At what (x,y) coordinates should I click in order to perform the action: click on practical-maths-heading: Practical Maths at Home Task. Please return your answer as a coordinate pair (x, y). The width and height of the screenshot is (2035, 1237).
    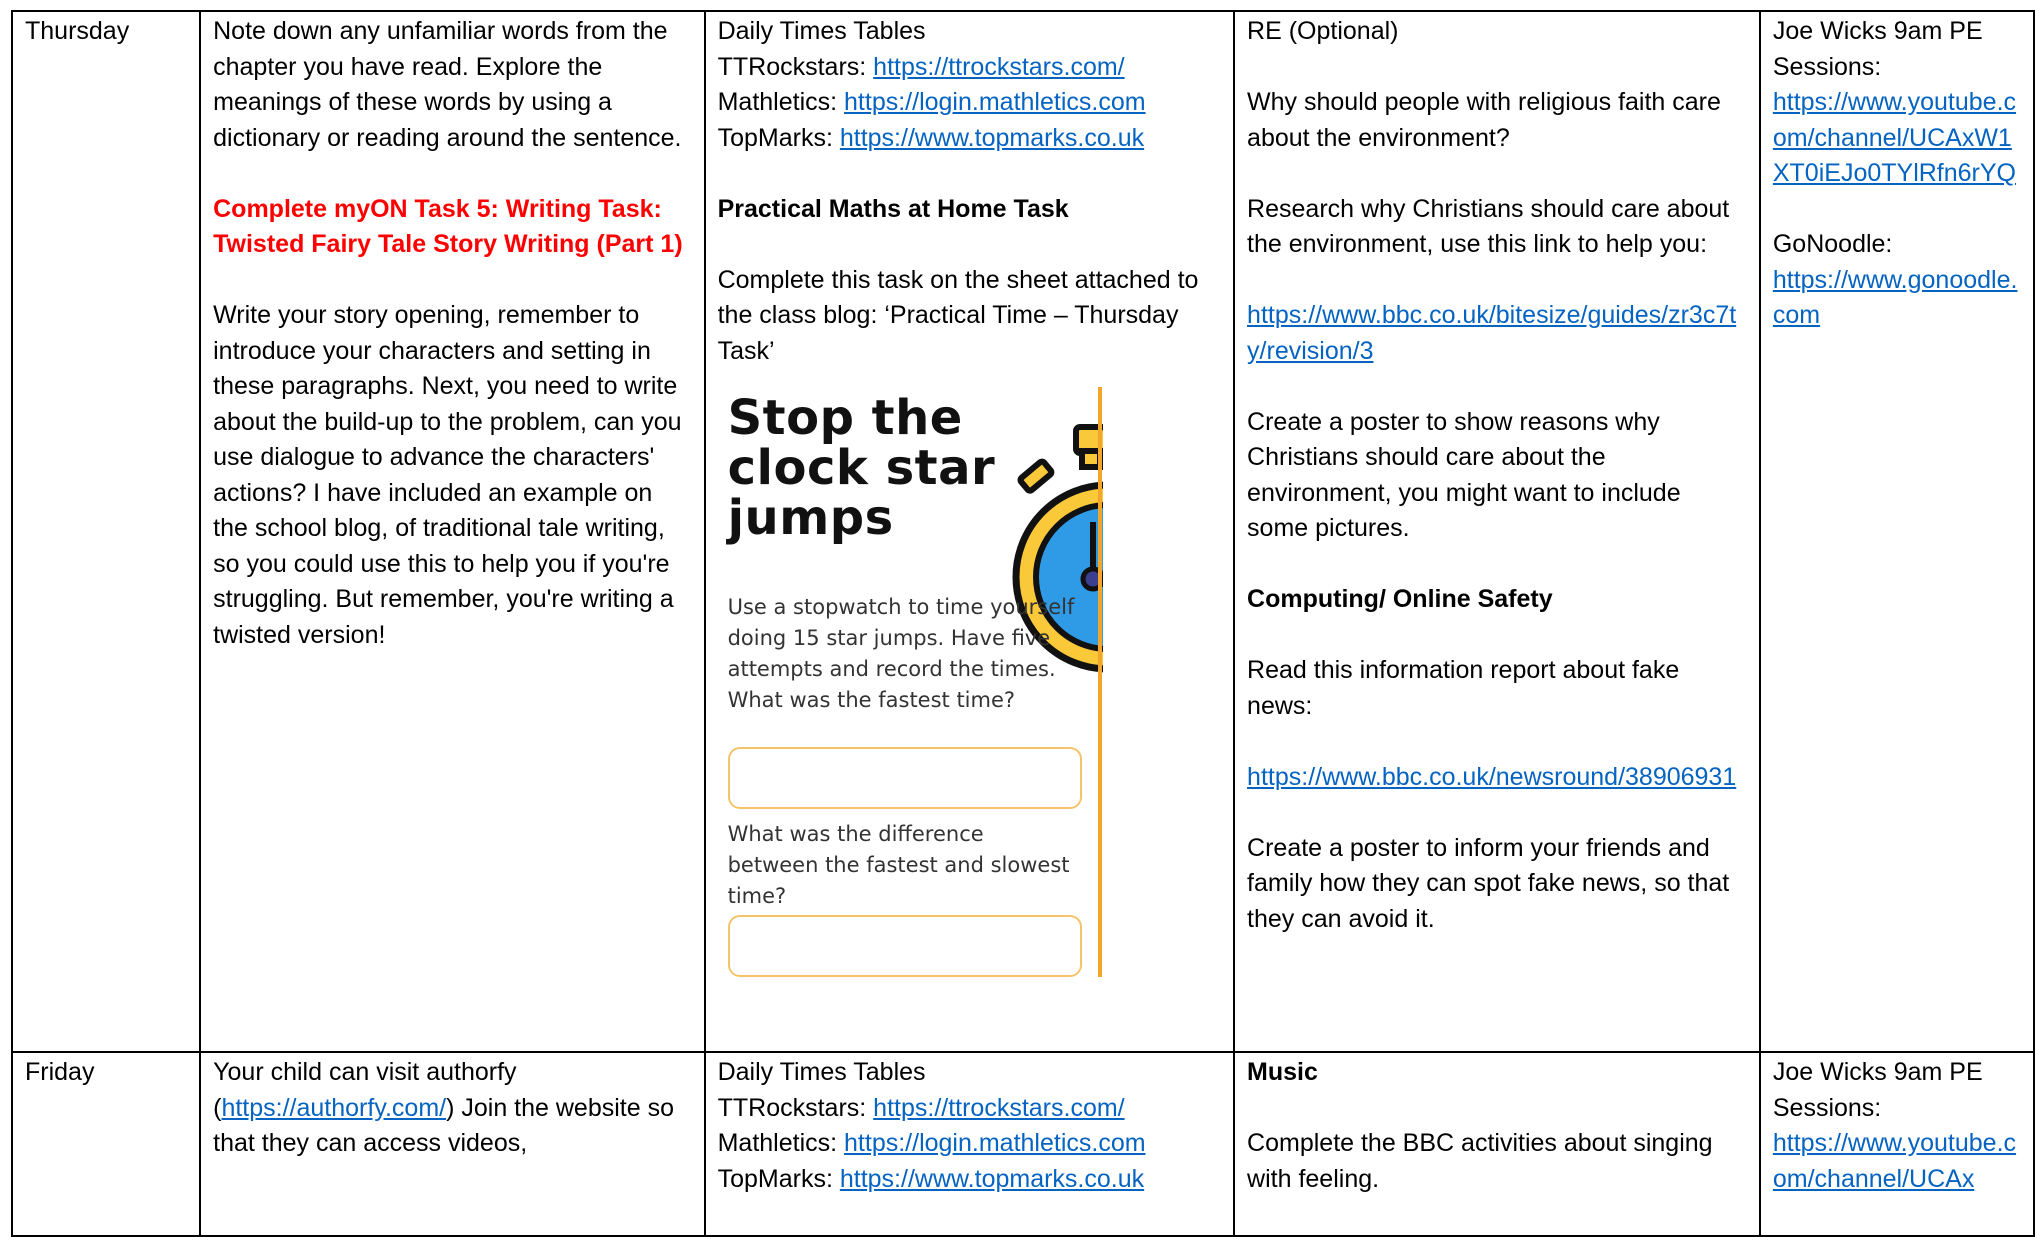
    Looking at the image, I should click on (893, 208).